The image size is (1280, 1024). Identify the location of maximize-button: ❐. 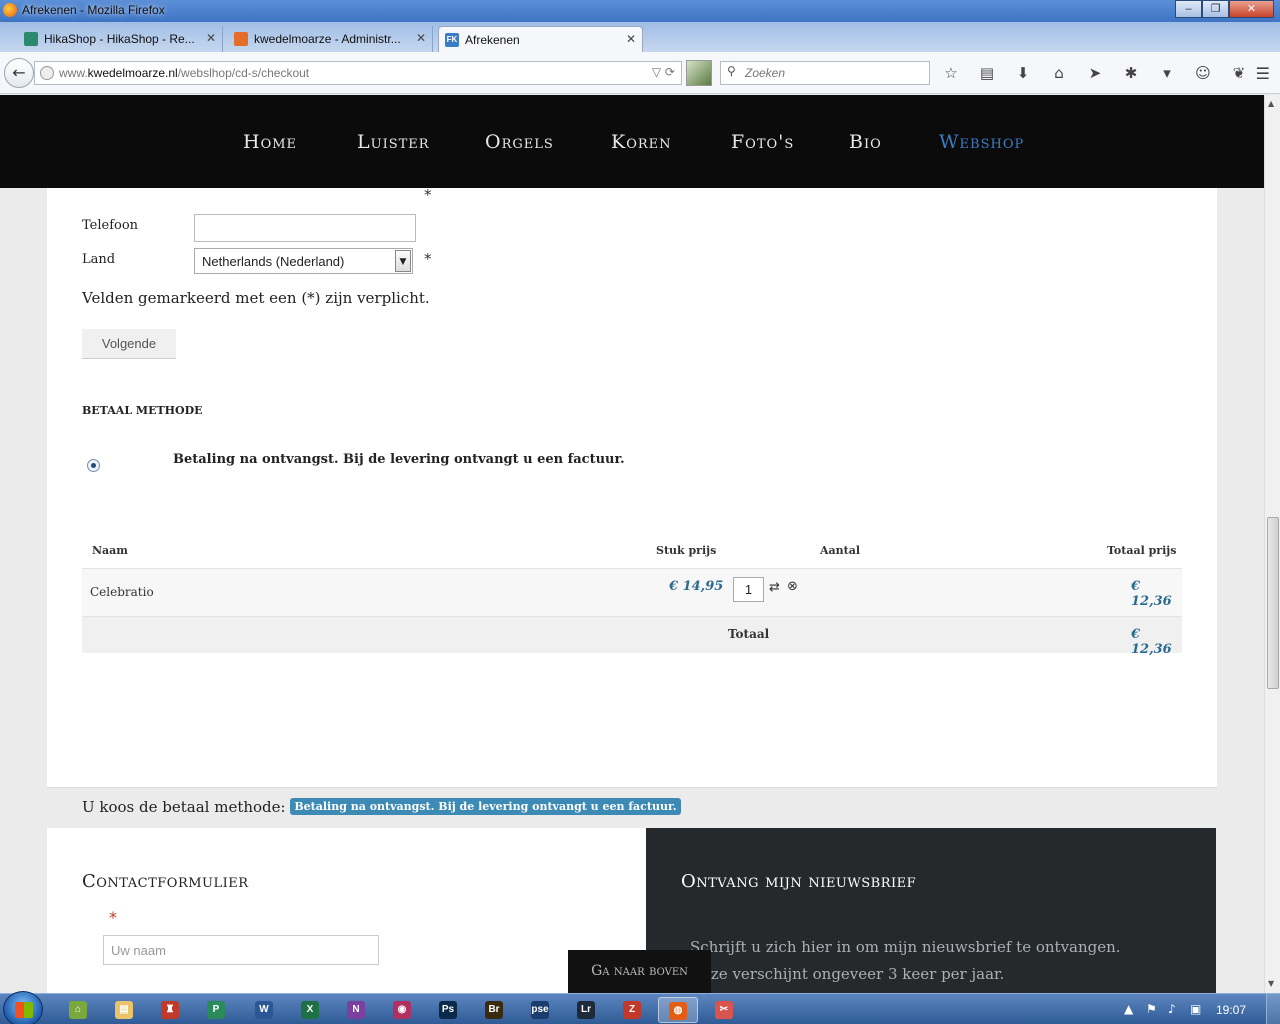
(1215, 9).